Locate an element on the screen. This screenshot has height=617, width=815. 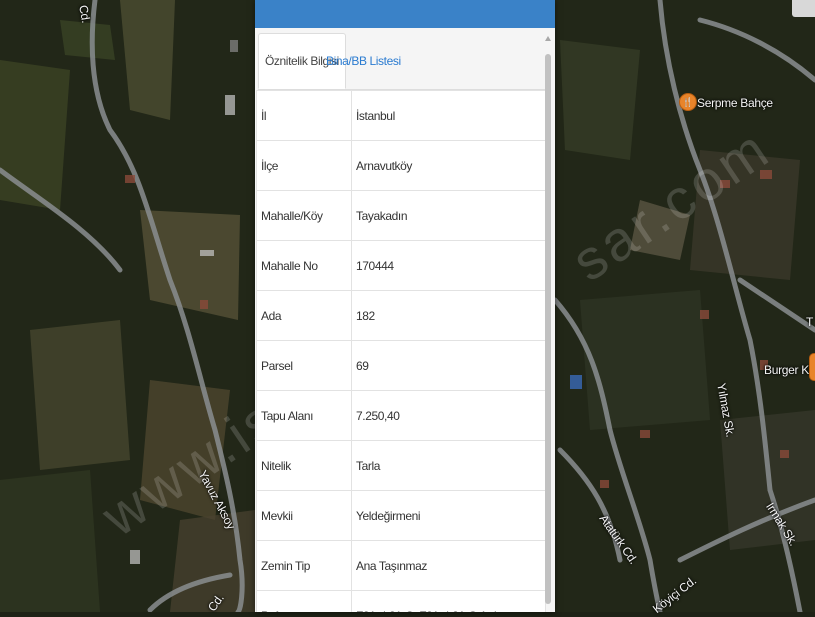
panel-header is located at coordinates (405, 14).